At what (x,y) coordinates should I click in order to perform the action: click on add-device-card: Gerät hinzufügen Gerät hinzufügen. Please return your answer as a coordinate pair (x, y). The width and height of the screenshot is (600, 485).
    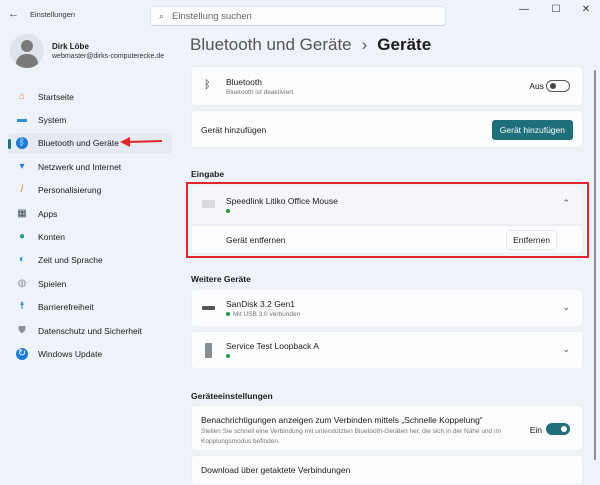
    Looking at the image, I should click on (387, 129).